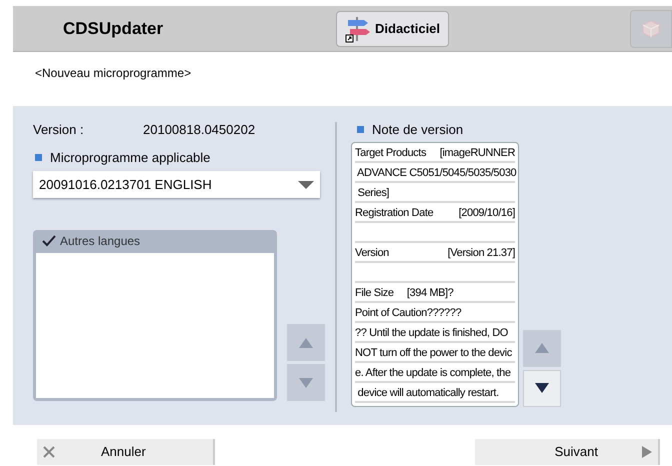  What do you see at coordinates (433, 353) in the screenshot?
I see `note-text-line: NOT turn off the power to the devic` at bounding box center [433, 353].